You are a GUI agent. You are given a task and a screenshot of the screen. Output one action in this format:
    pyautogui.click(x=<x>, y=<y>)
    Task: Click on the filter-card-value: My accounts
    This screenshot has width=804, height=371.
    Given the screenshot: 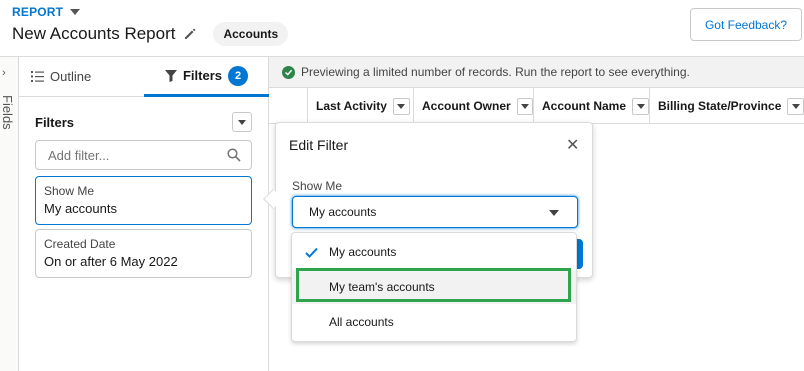 What is the action you would take?
    pyautogui.click(x=80, y=208)
    